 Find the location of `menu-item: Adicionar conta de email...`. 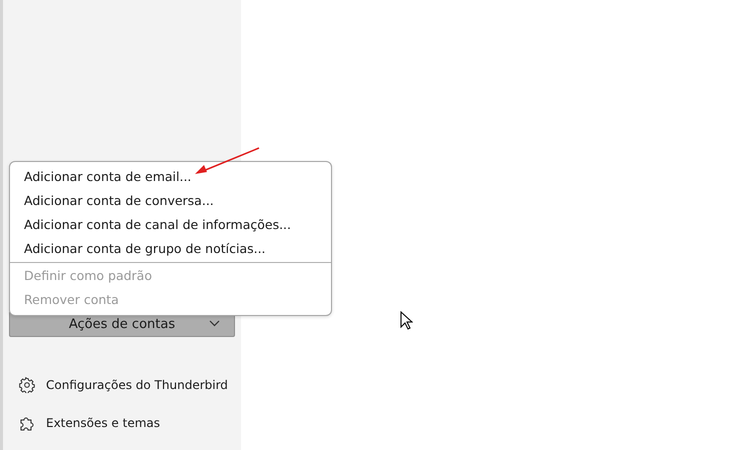

menu-item: Adicionar conta de email... is located at coordinates (170, 177).